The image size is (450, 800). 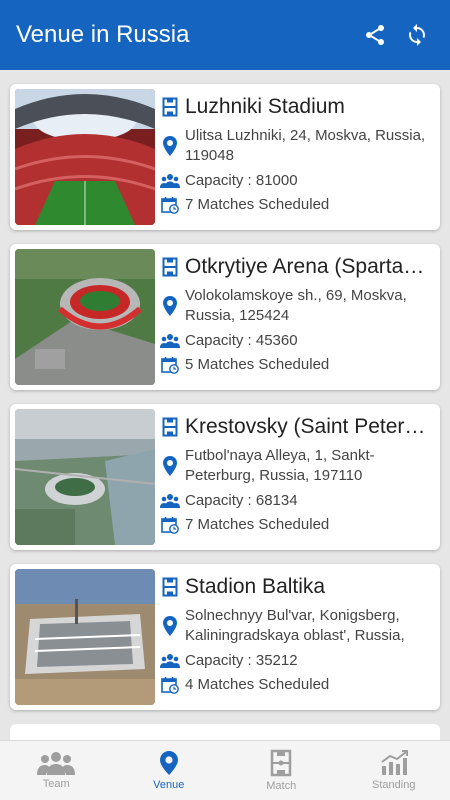 I want to click on share-icon, so click(x=375, y=35).